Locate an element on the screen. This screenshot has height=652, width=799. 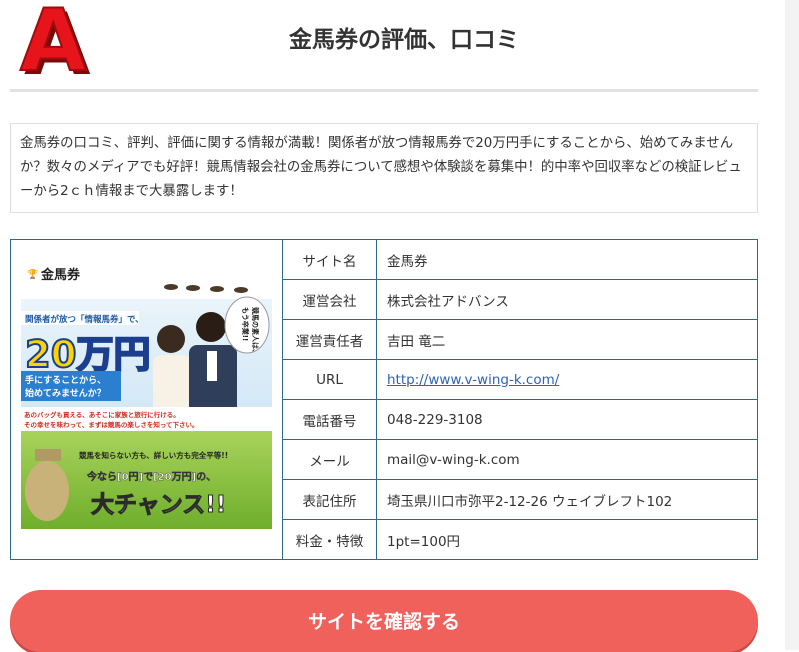
svg-text: 始めてみませんか？ is located at coordinates (65, 393).